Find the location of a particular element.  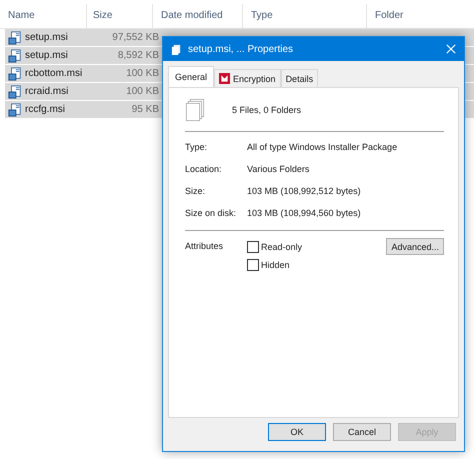

file-size: 95 KB is located at coordinates (144, 109).